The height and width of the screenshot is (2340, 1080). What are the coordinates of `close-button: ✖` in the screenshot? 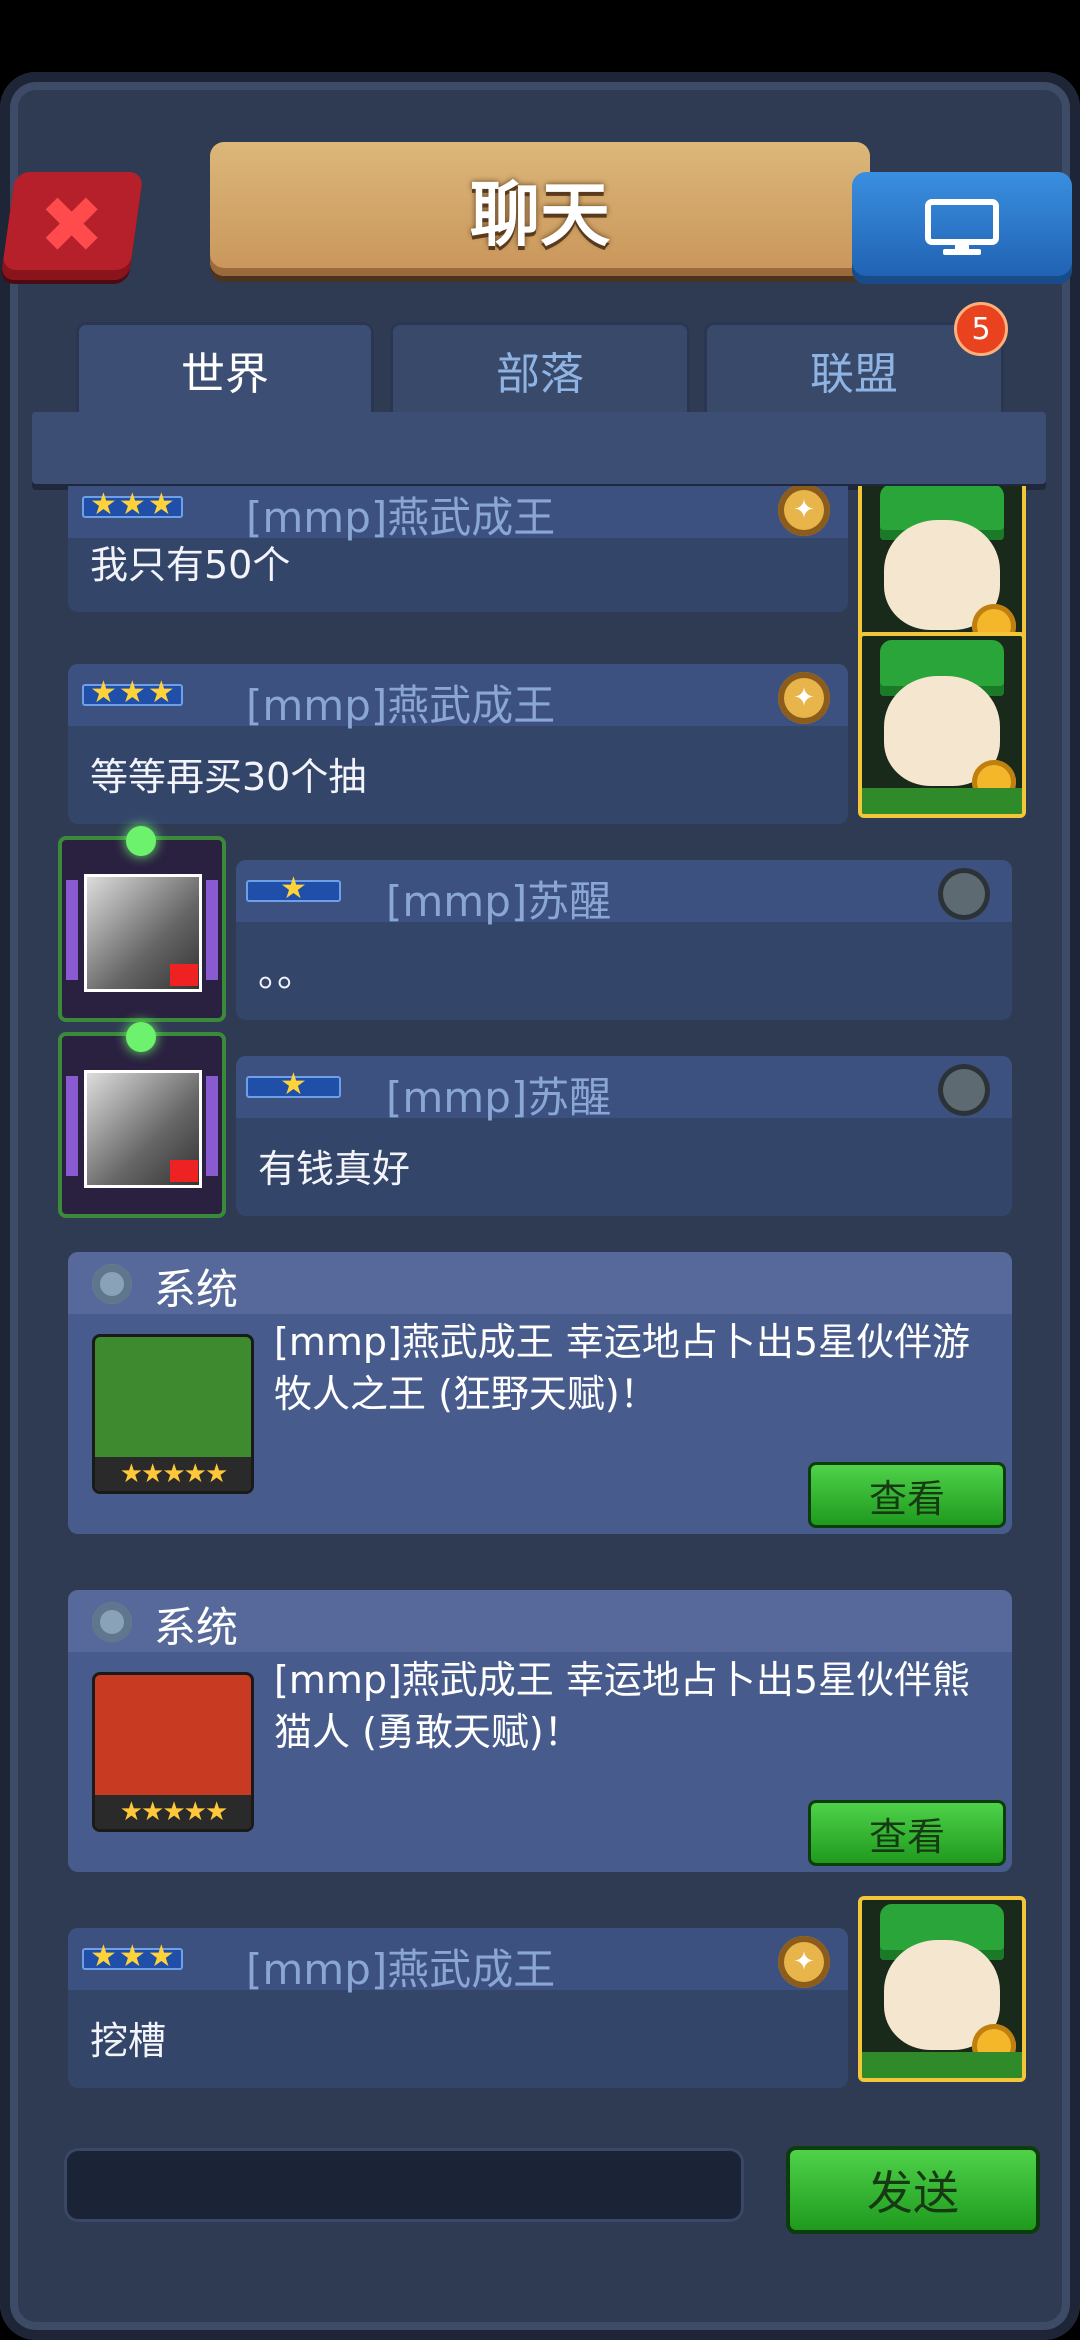 It's located at (72, 226).